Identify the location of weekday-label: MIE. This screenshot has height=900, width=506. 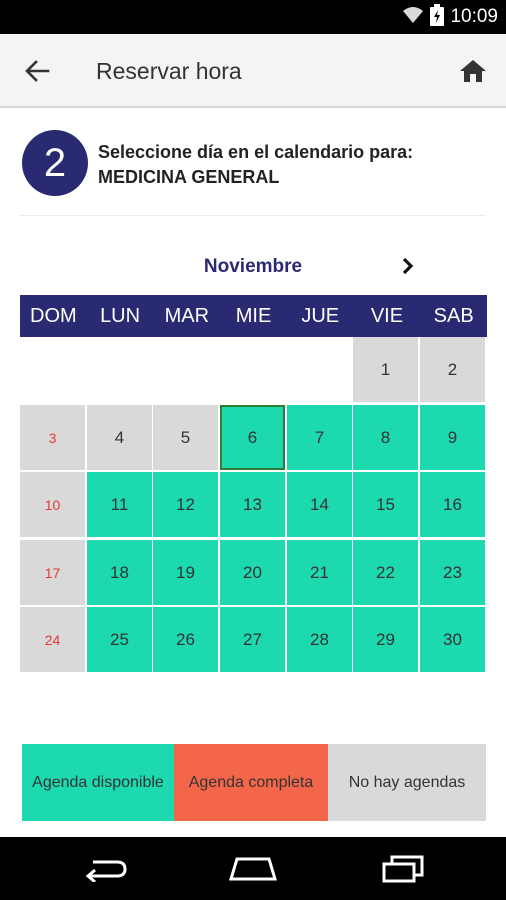
(253, 315).